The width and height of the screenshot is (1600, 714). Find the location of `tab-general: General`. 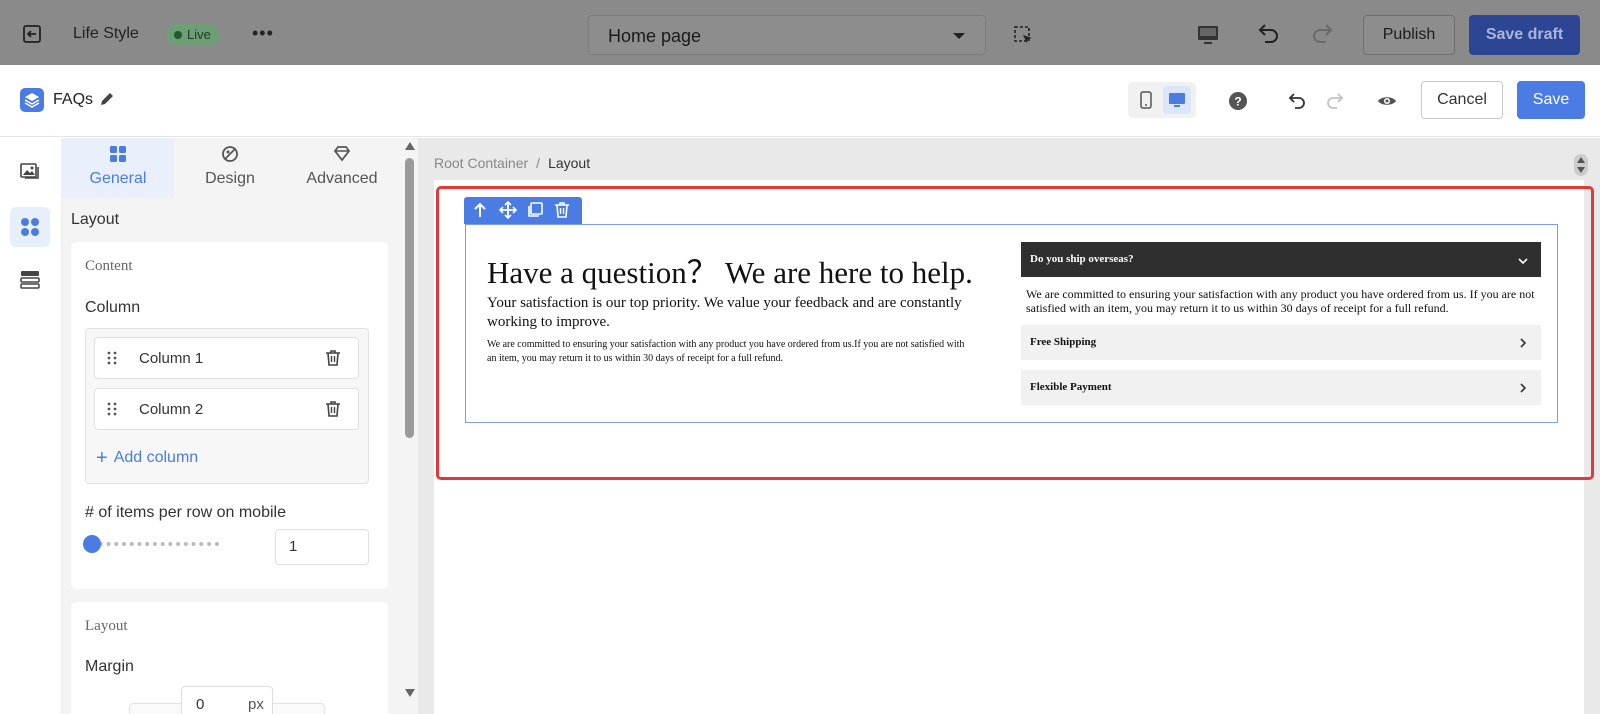

tab-general: General is located at coordinates (118, 168).